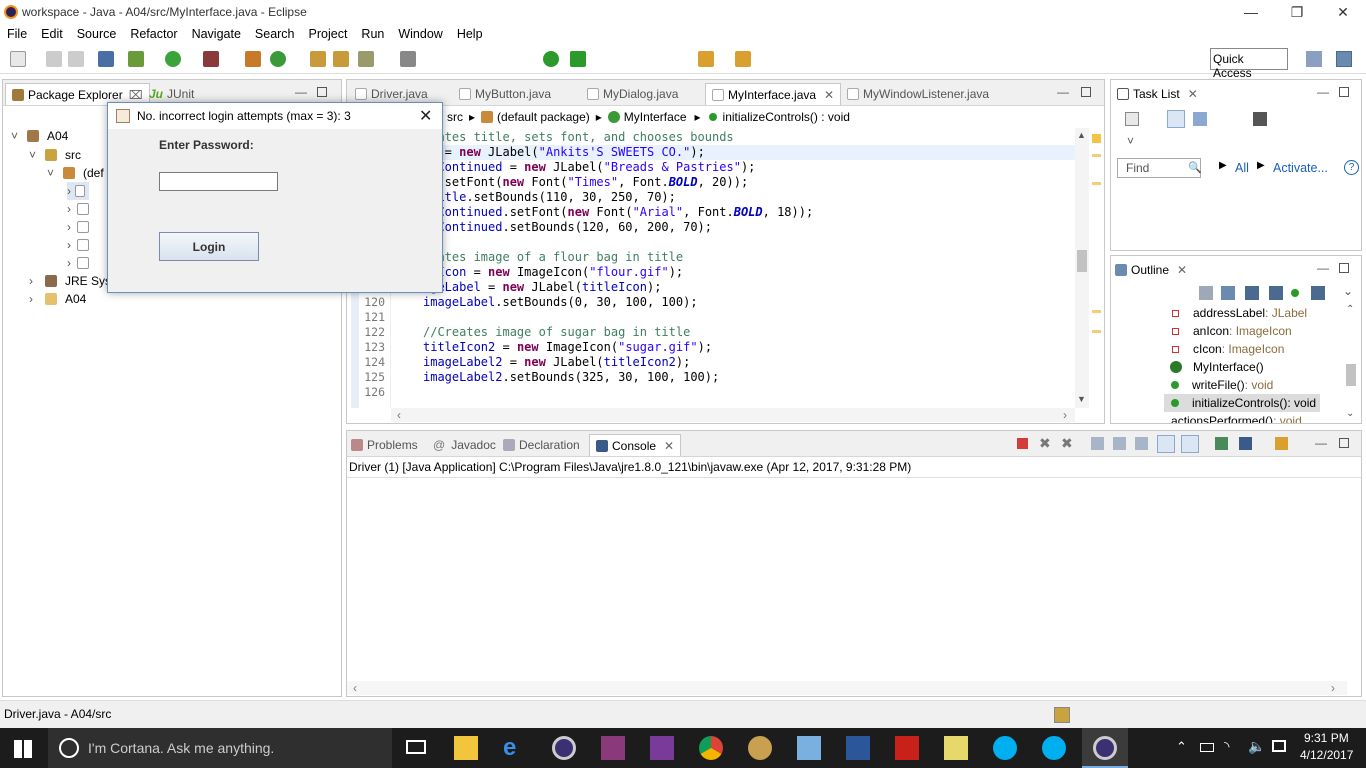 This screenshot has width=1366, height=768. I want to click on file-explorer-icon, so click(466, 748).